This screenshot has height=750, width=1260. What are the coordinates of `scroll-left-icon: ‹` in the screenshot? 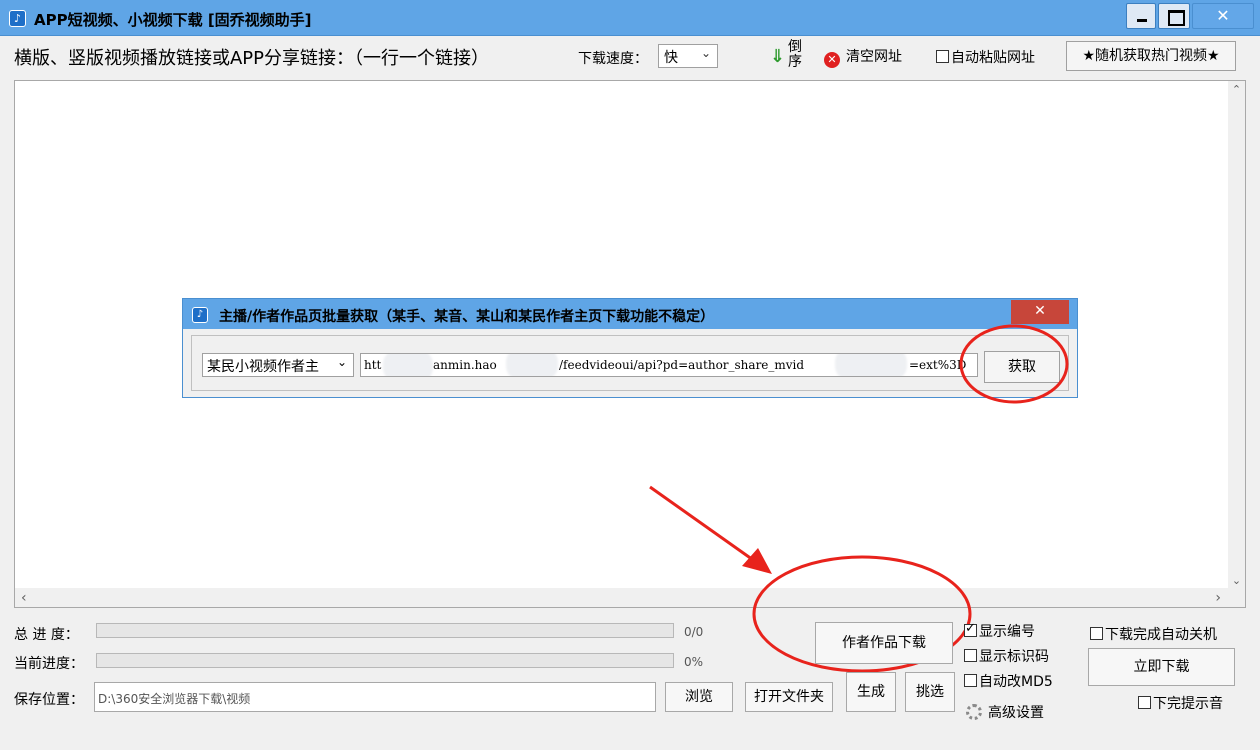 It's located at (24, 598).